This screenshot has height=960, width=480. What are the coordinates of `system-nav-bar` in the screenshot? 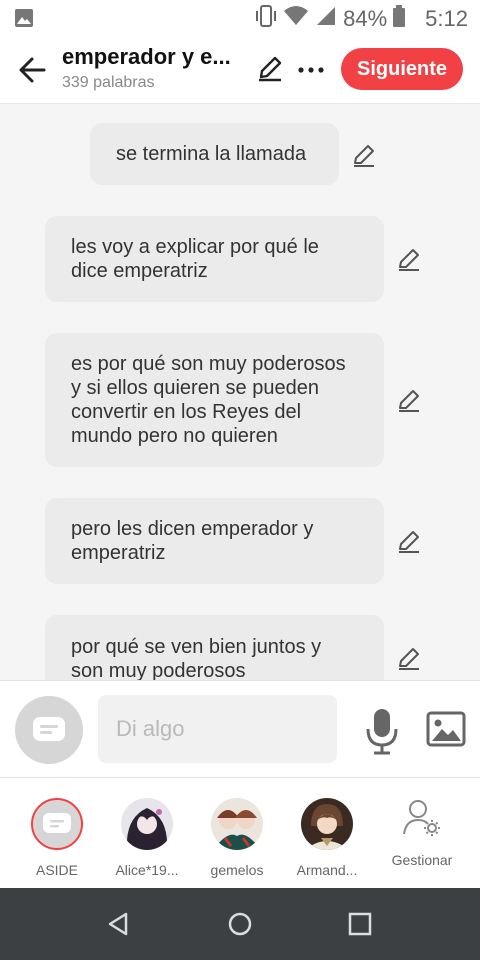 It's located at (240, 924).